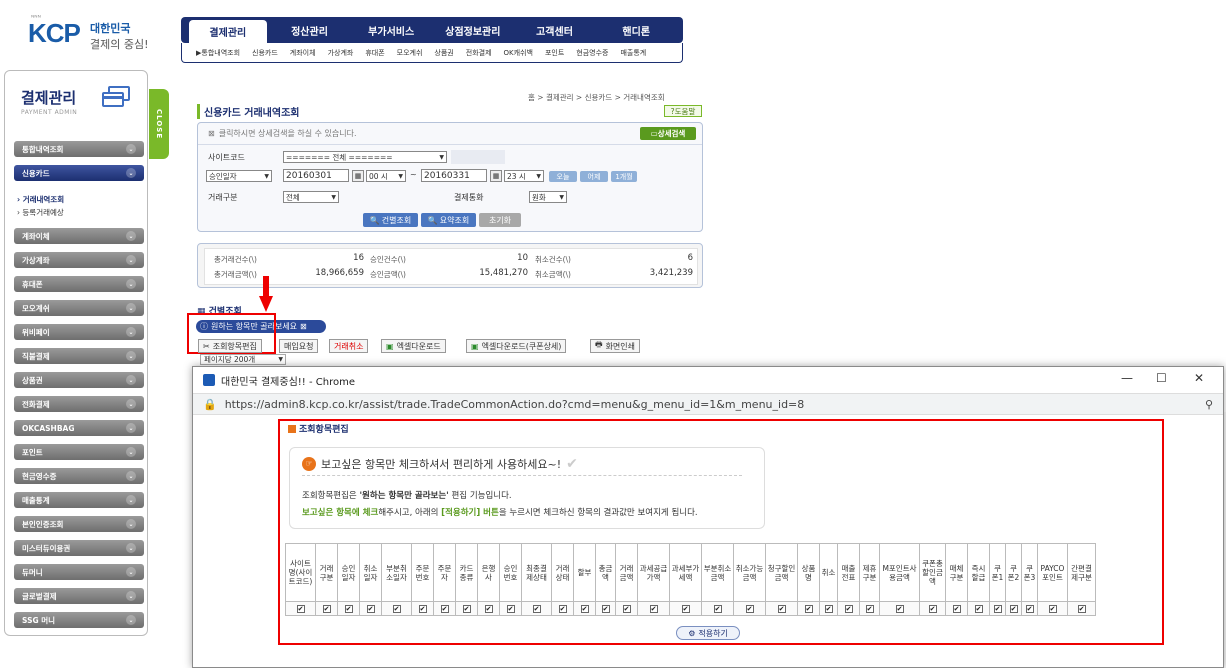  Describe the element at coordinates (1209, 404) in the screenshot. I see `zoom-icon: ⚲` at that location.